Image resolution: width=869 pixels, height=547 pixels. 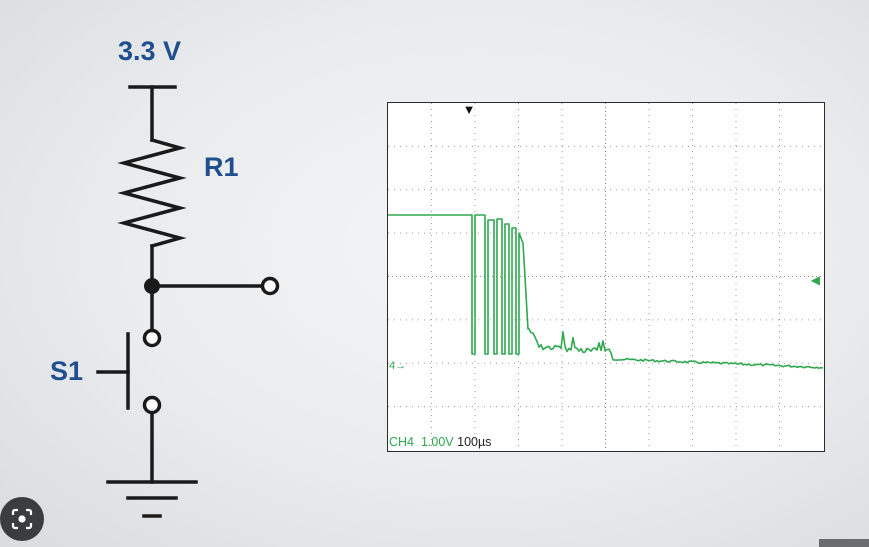 What do you see at coordinates (474, 442) in the screenshot?
I see `time-per-division: 100µs` at bounding box center [474, 442].